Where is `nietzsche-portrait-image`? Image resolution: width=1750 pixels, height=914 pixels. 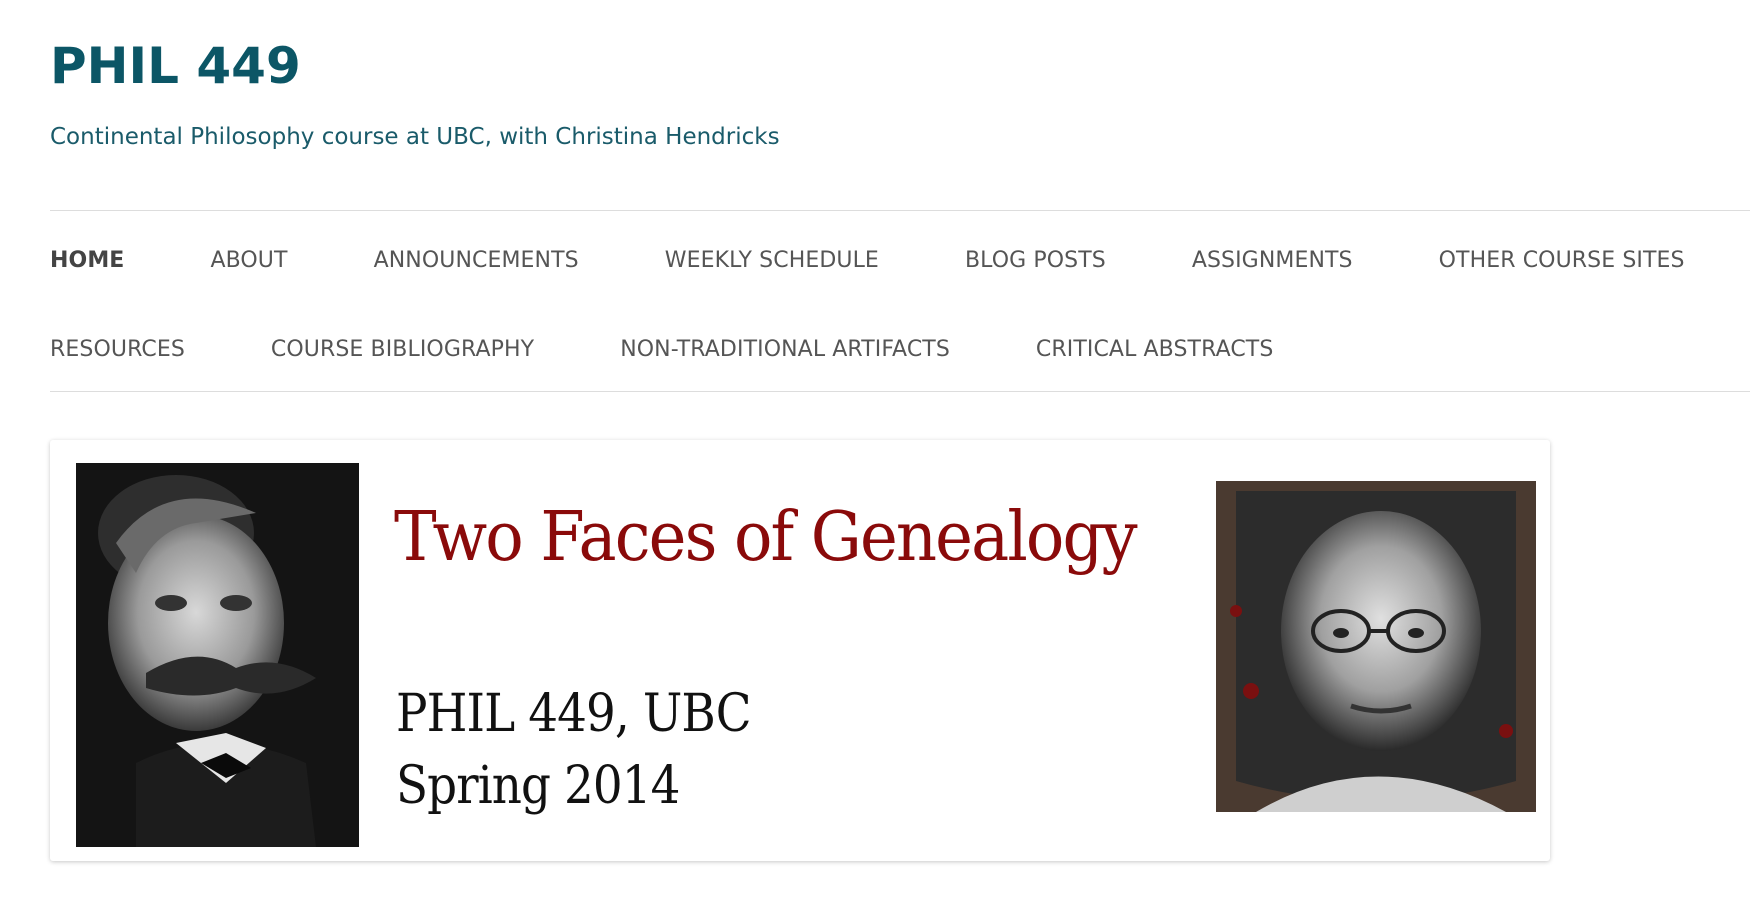 nietzsche-portrait-image is located at coordinates (217, 655).